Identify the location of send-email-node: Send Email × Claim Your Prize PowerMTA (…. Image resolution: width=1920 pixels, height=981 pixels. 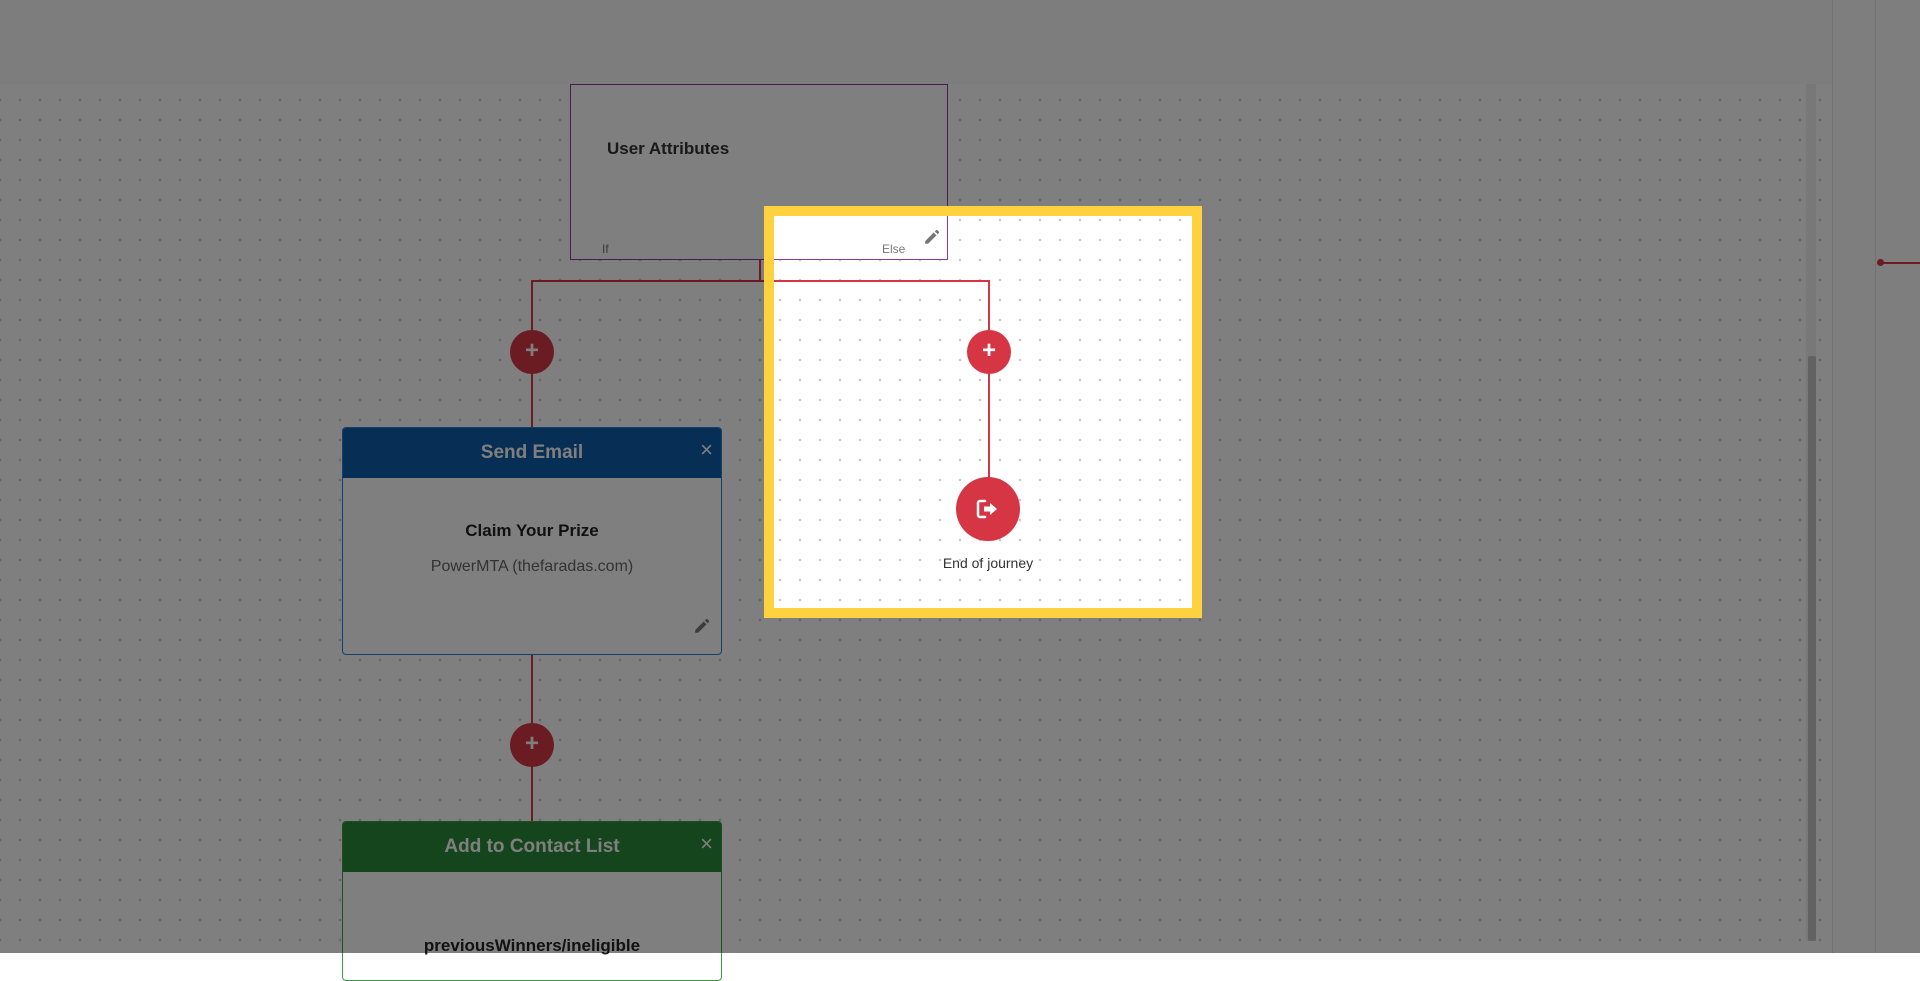
(532, 541).